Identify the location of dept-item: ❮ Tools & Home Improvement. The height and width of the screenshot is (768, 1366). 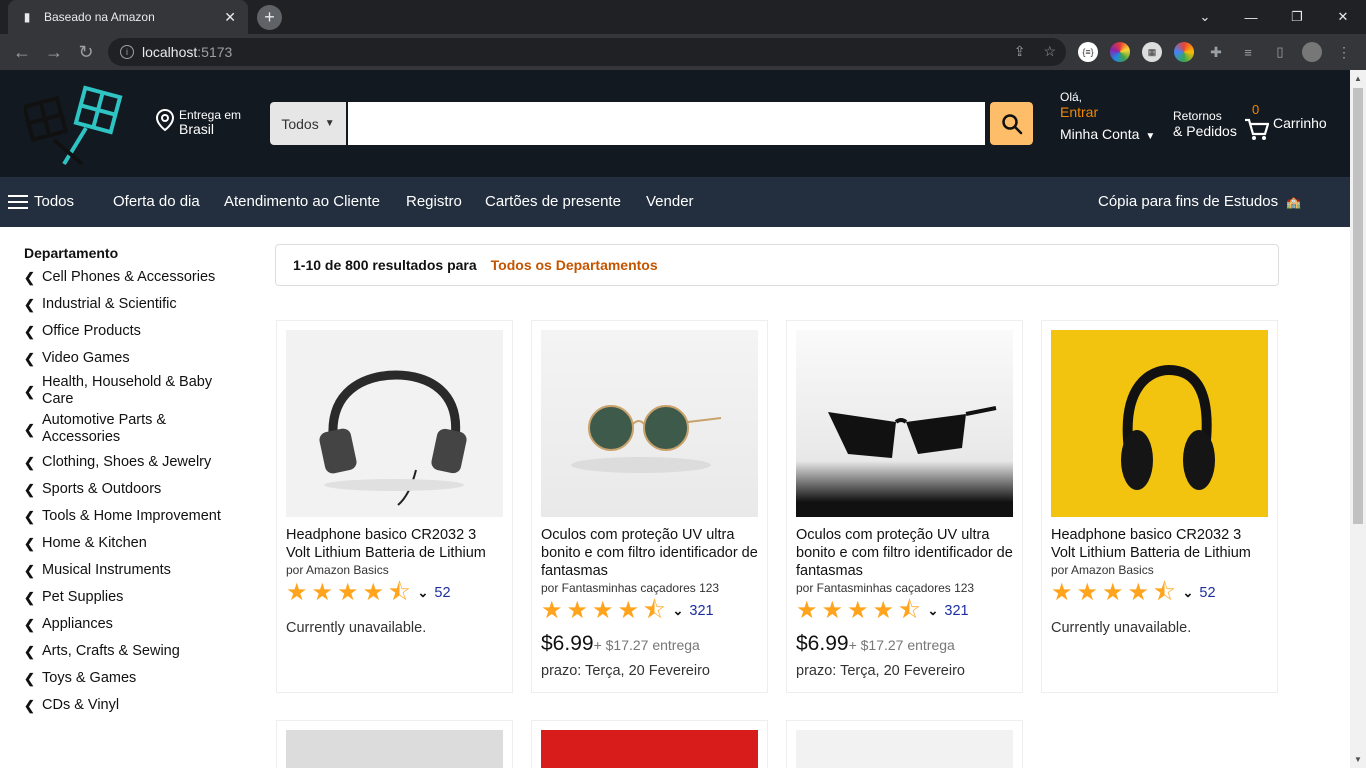
(131, 516).